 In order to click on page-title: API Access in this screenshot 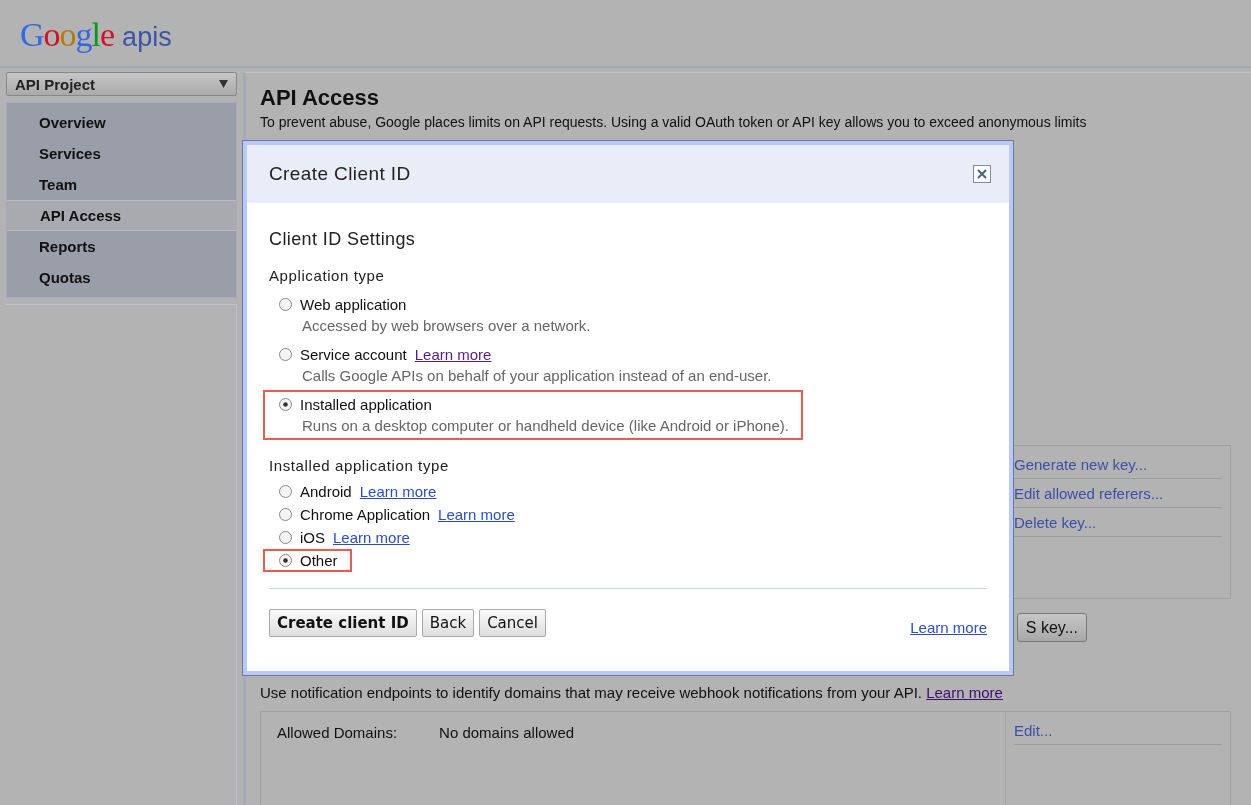, I will do `click(320, 98)`.